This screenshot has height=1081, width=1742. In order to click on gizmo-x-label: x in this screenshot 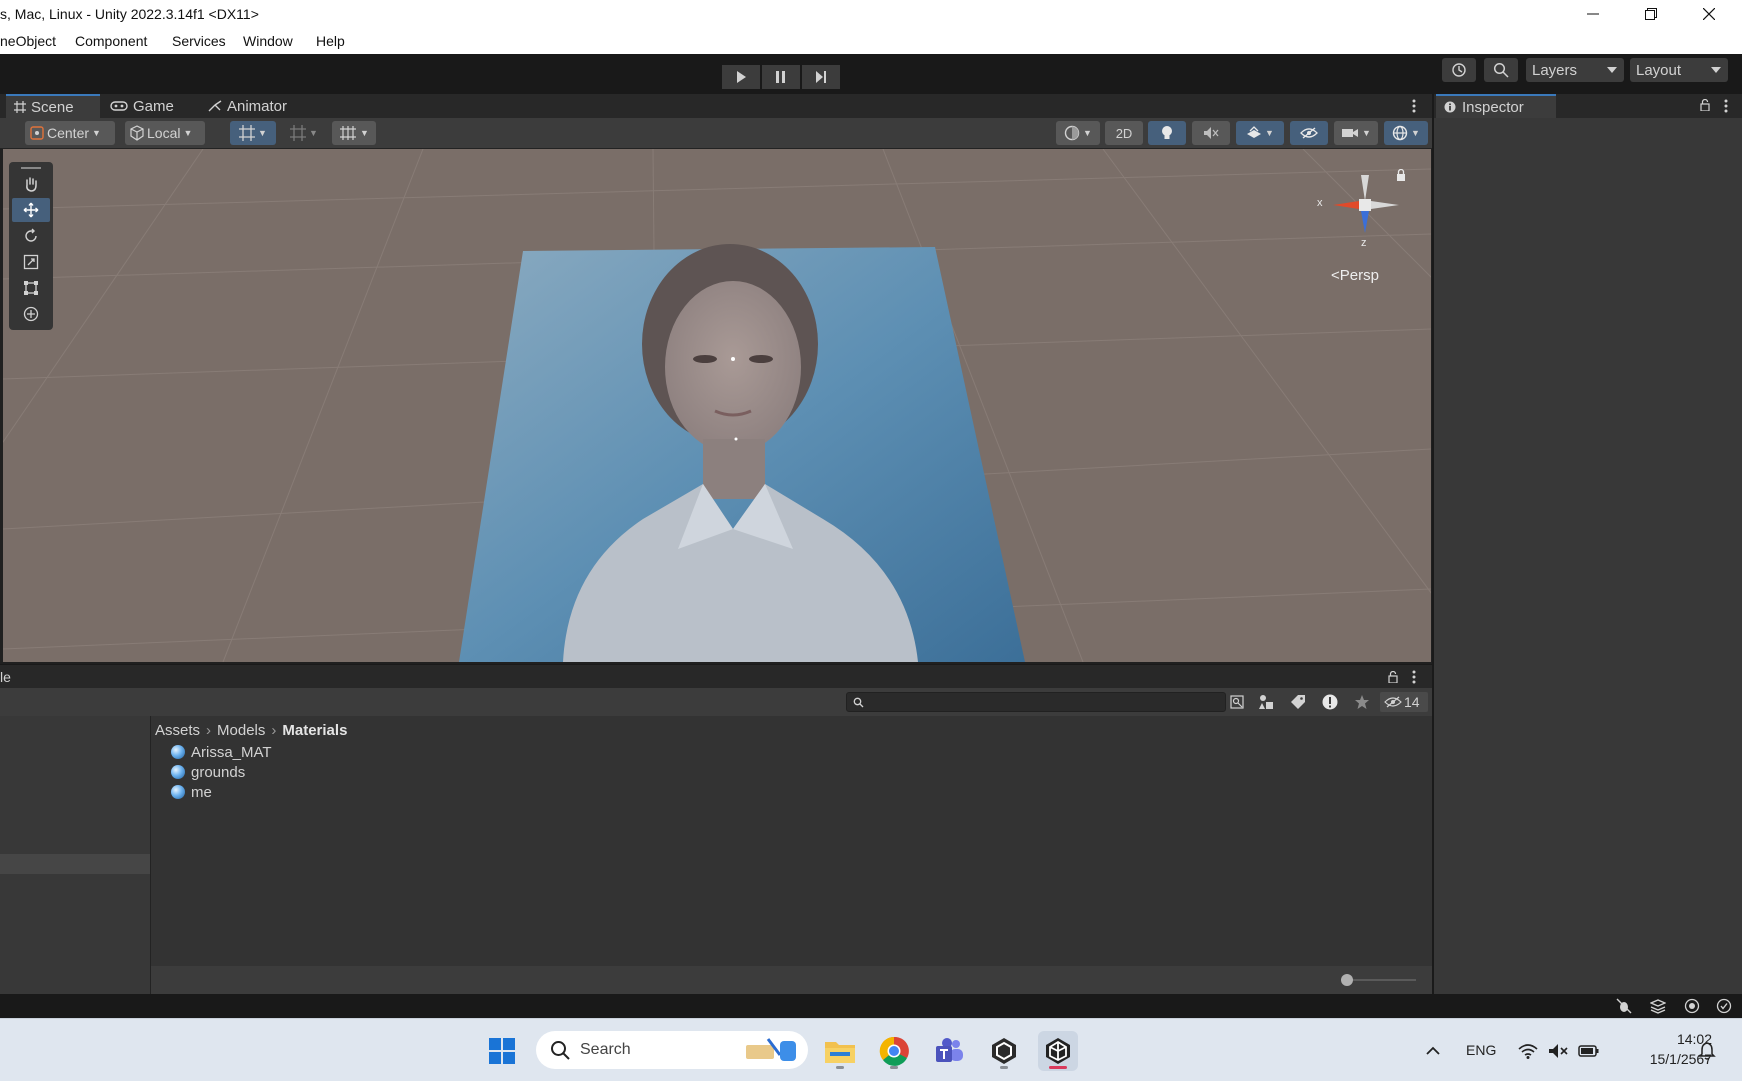, I will do `click(1320, 203)`.